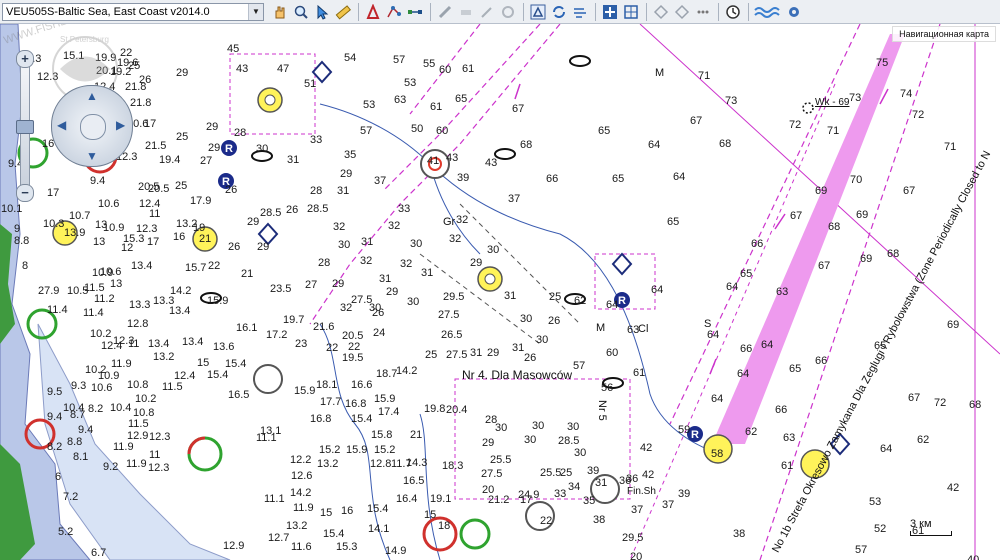 The width and height of the screenshot is (1000, 560). I want to click on depth-sounding: 18.7, so click(387, 374).